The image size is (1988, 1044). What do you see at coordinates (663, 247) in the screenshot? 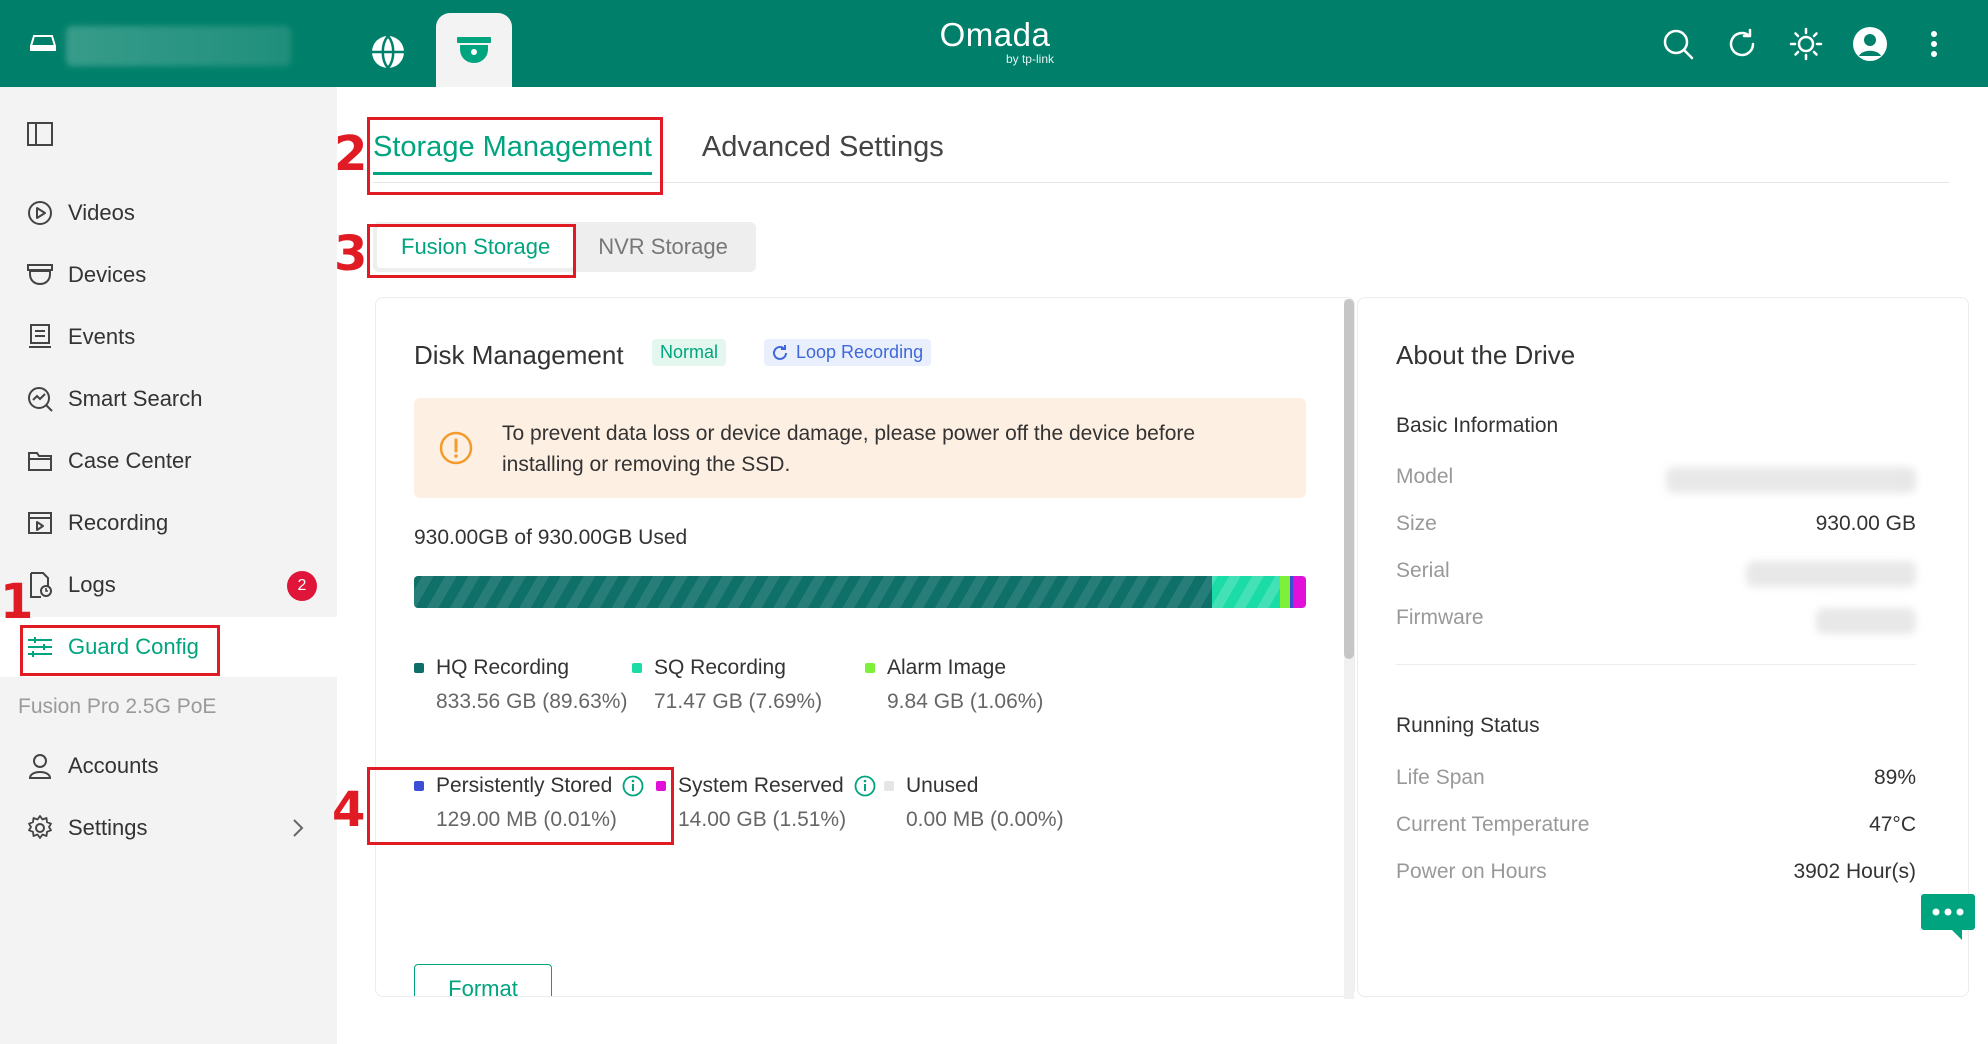
I see `subtab-nvr-storage: NVR Storage` at bounding box center [663, 247].